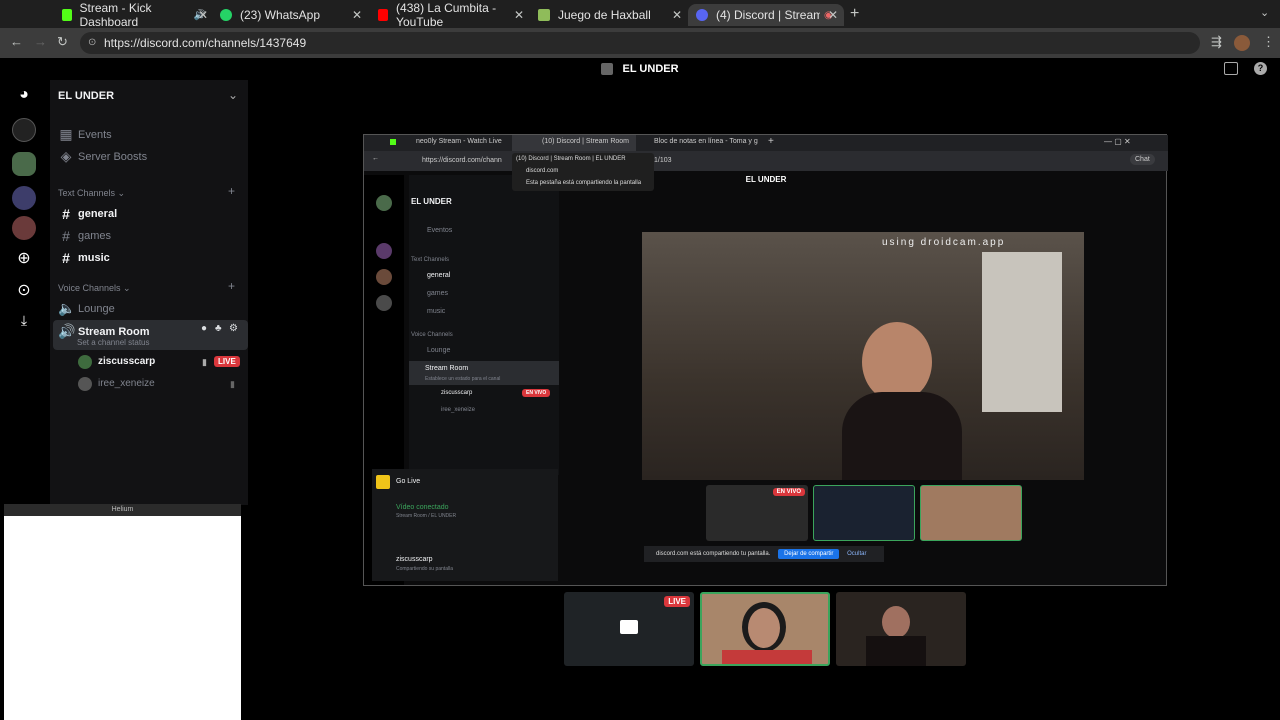 The image size is (1280, 720). Describe the element at coordinates (226, 15) in the screenshot. I see `whatsapp-icon` at that location.